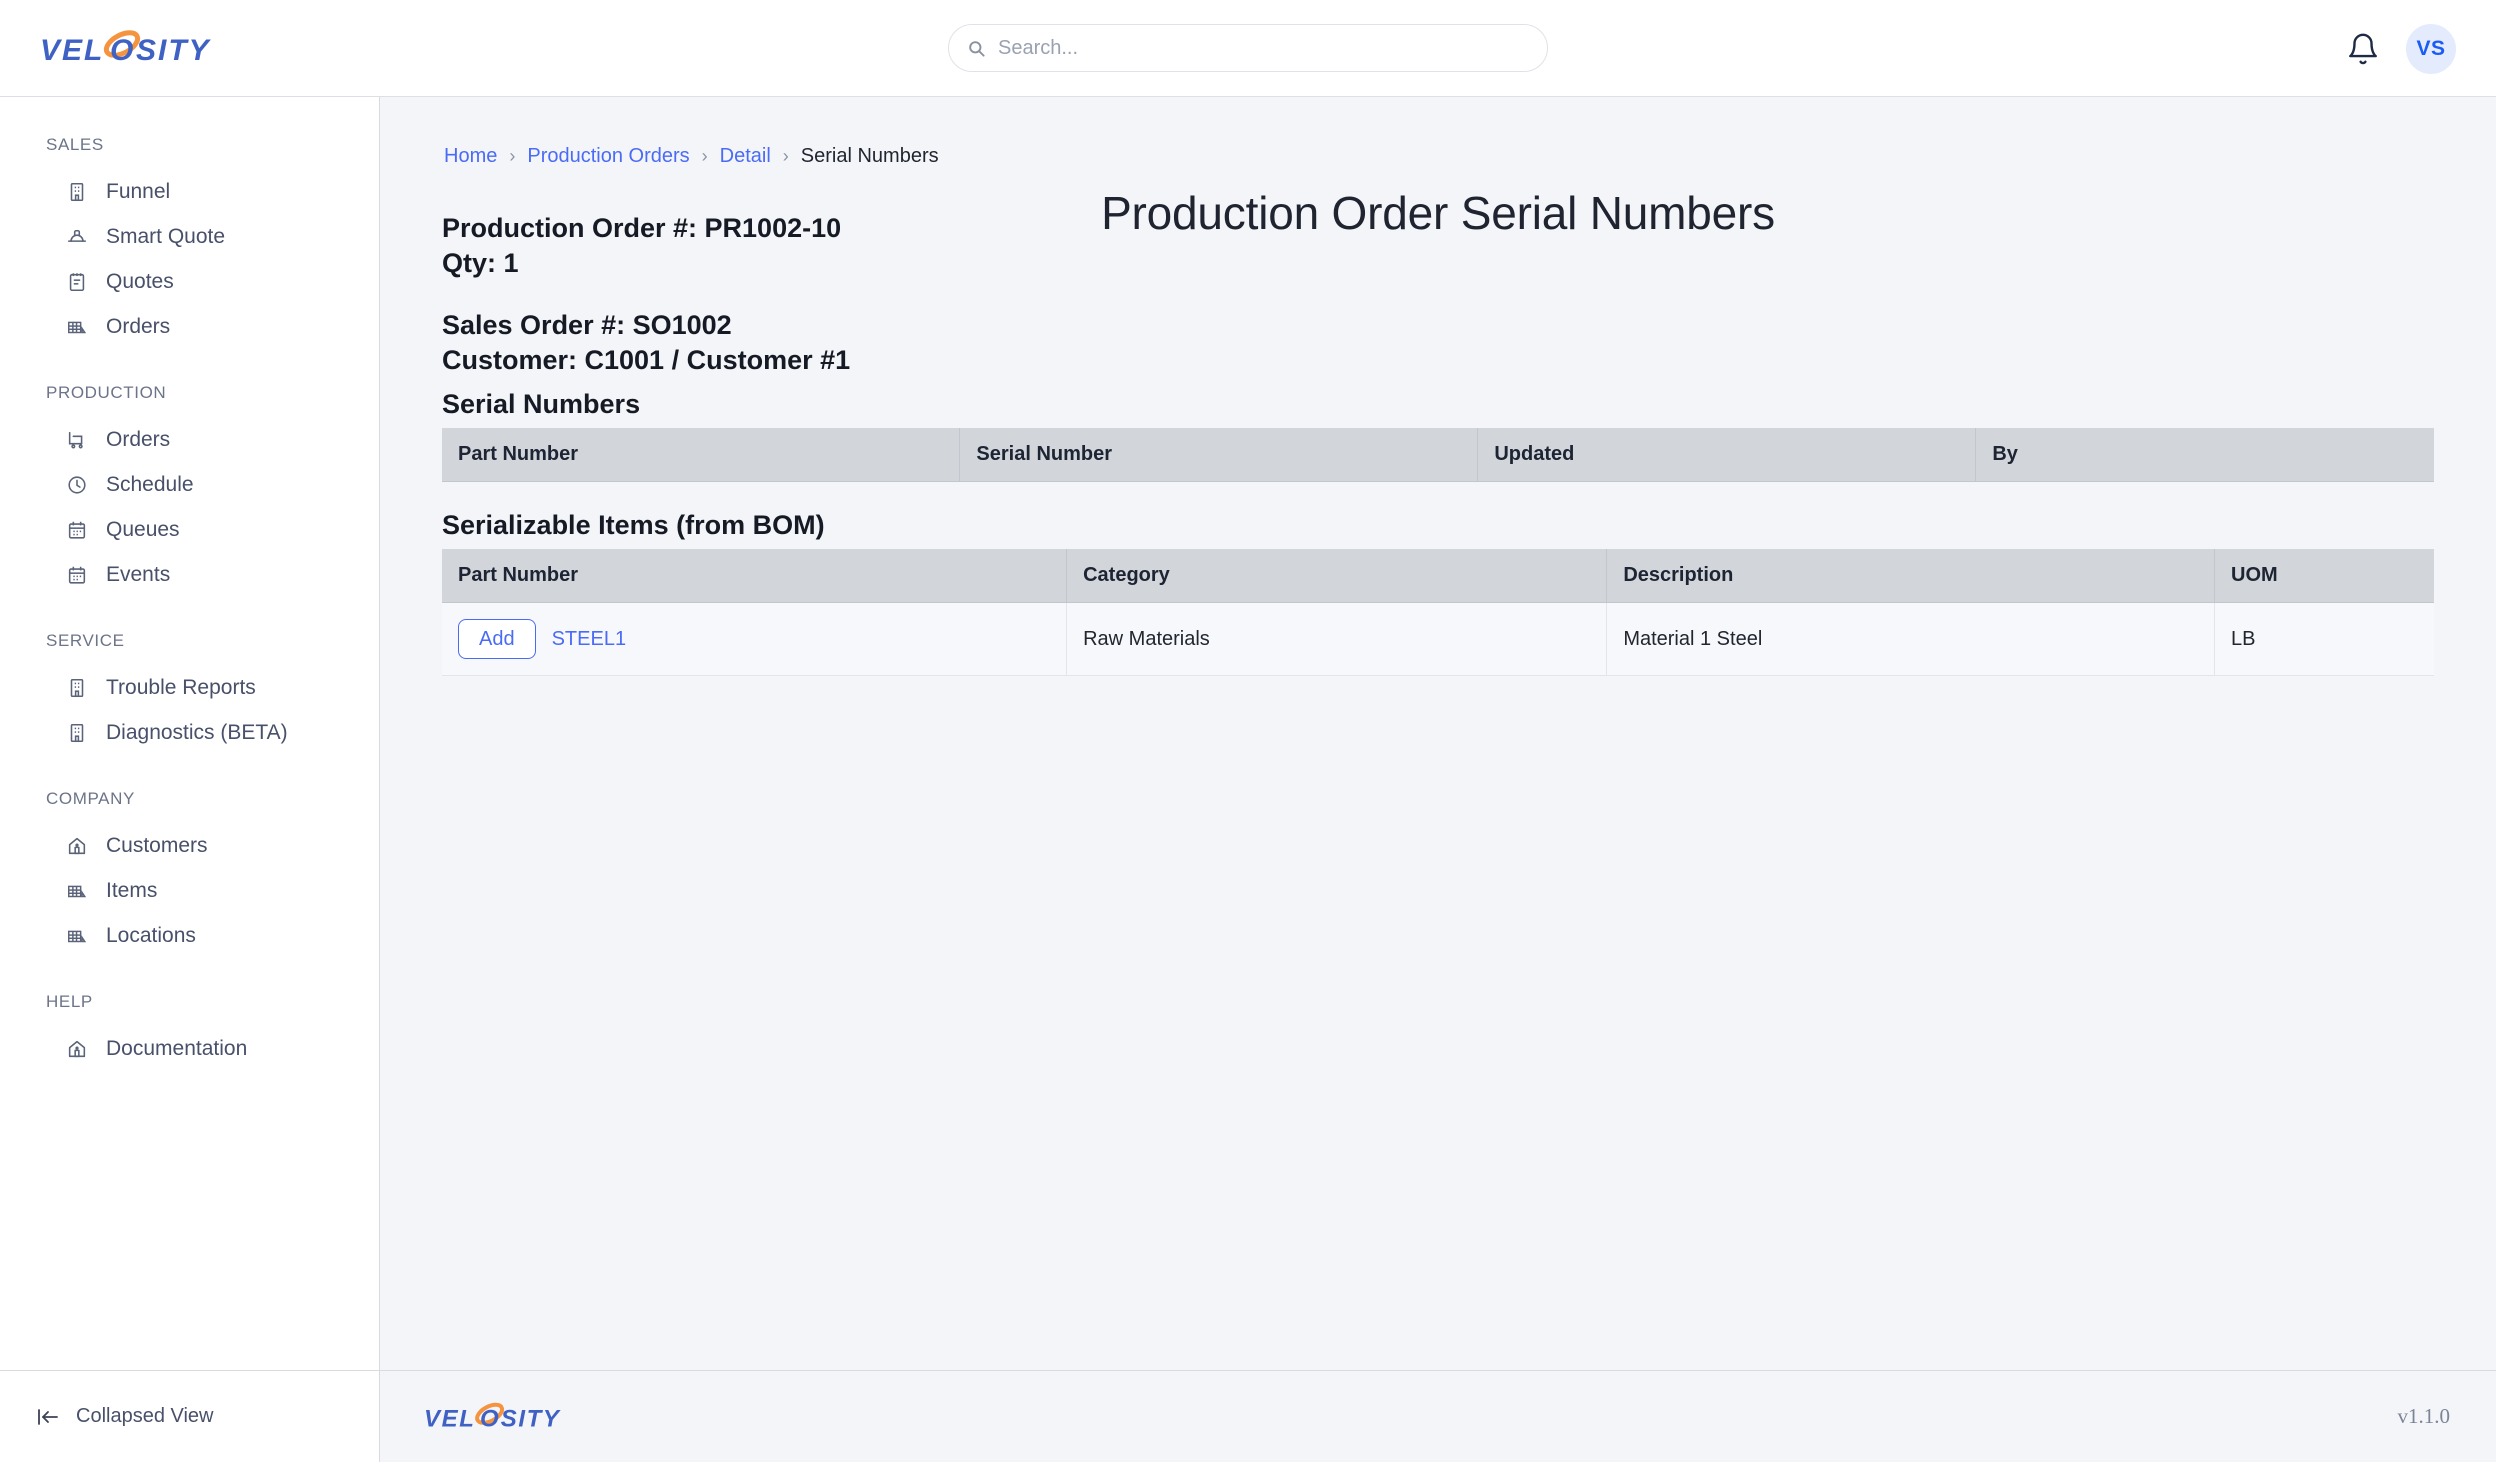  Describe the element at coordinates (150, 484) in the screenshot. I see `sidebar-item-label: Schedule` at that location.